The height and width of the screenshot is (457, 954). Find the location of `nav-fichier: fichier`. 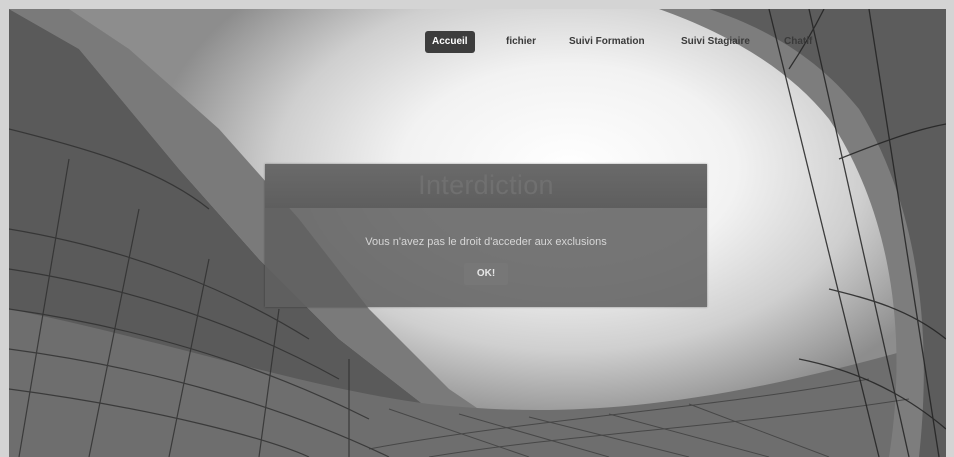

nav-fichier: fichier is located at coordinates (521, 42).